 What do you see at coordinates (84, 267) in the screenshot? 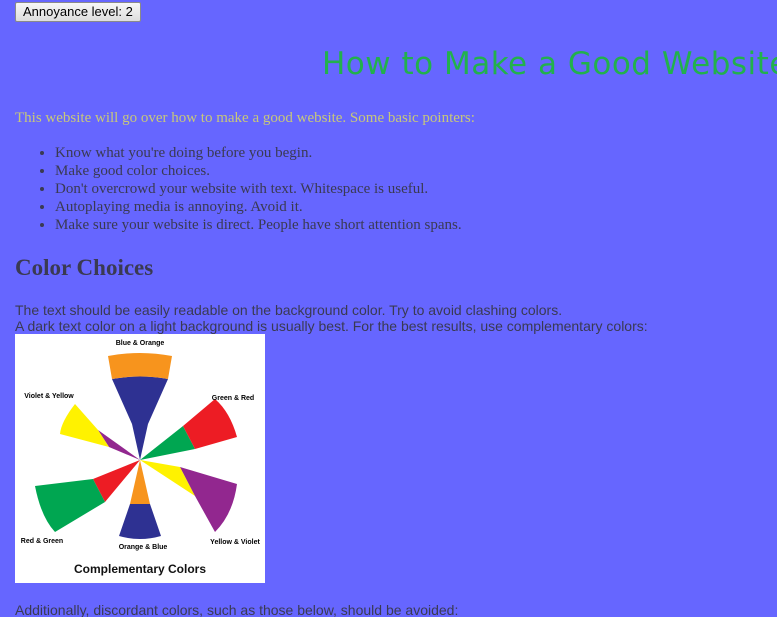
I see `color-choices-heading: Color Choices` at bounding box center [84, 267].